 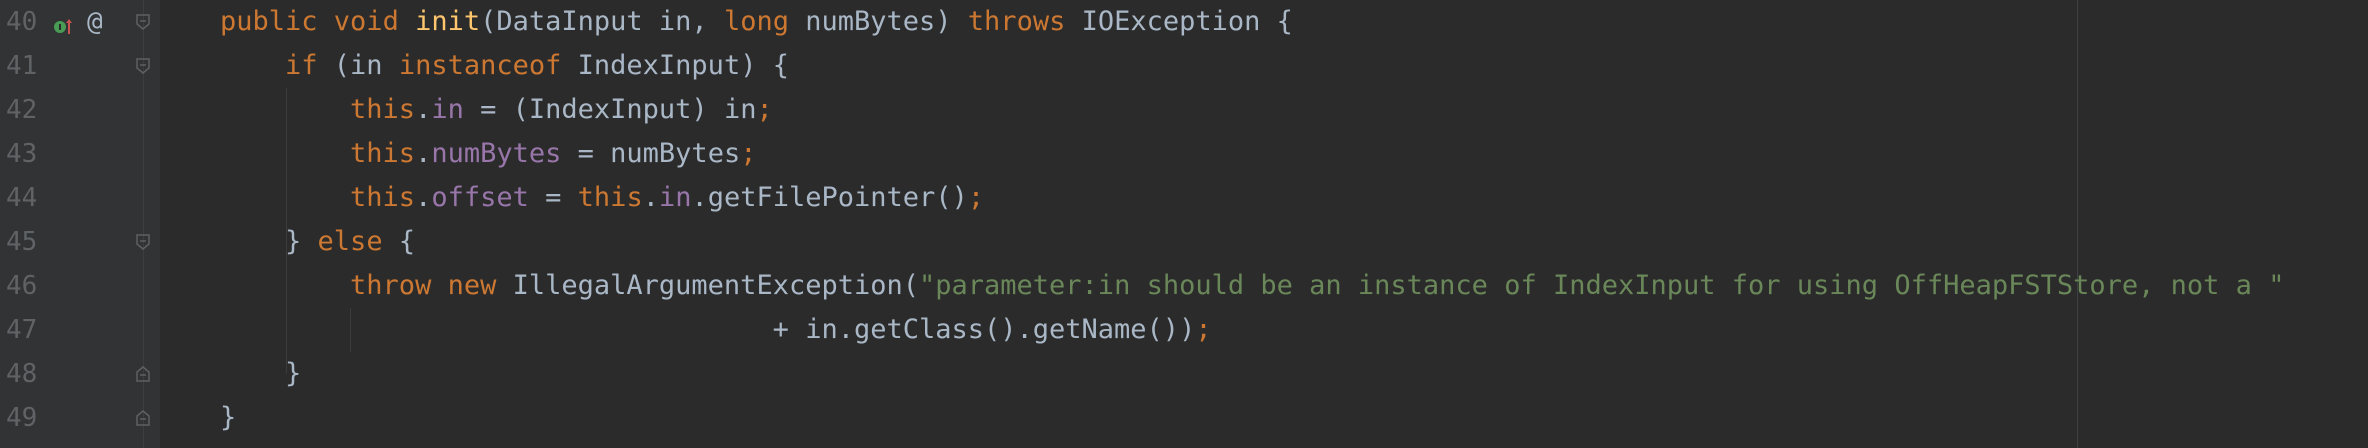 I want to click on code-token: long, so click(x=764, y=21).